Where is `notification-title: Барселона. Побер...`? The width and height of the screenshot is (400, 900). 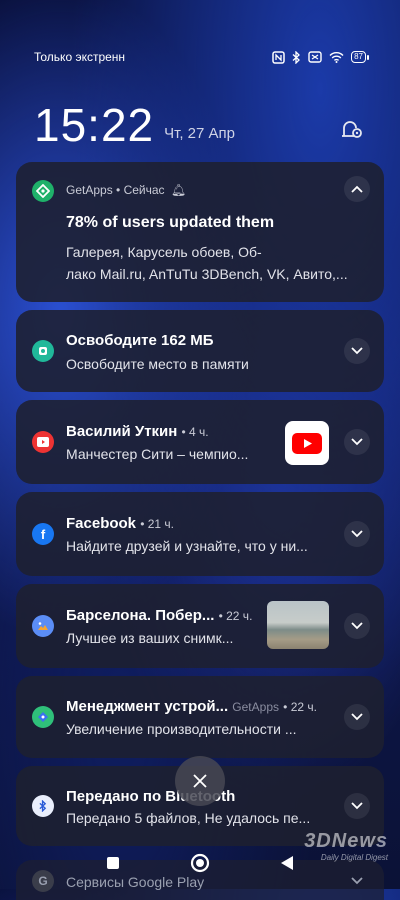
notification-title: Барселона. Побер... is located at coordinates (140, 615).